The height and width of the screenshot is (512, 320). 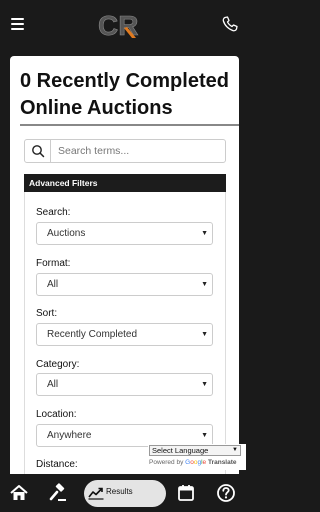 I want to click on bottom-nav: Results, so click(x=124, y=493).